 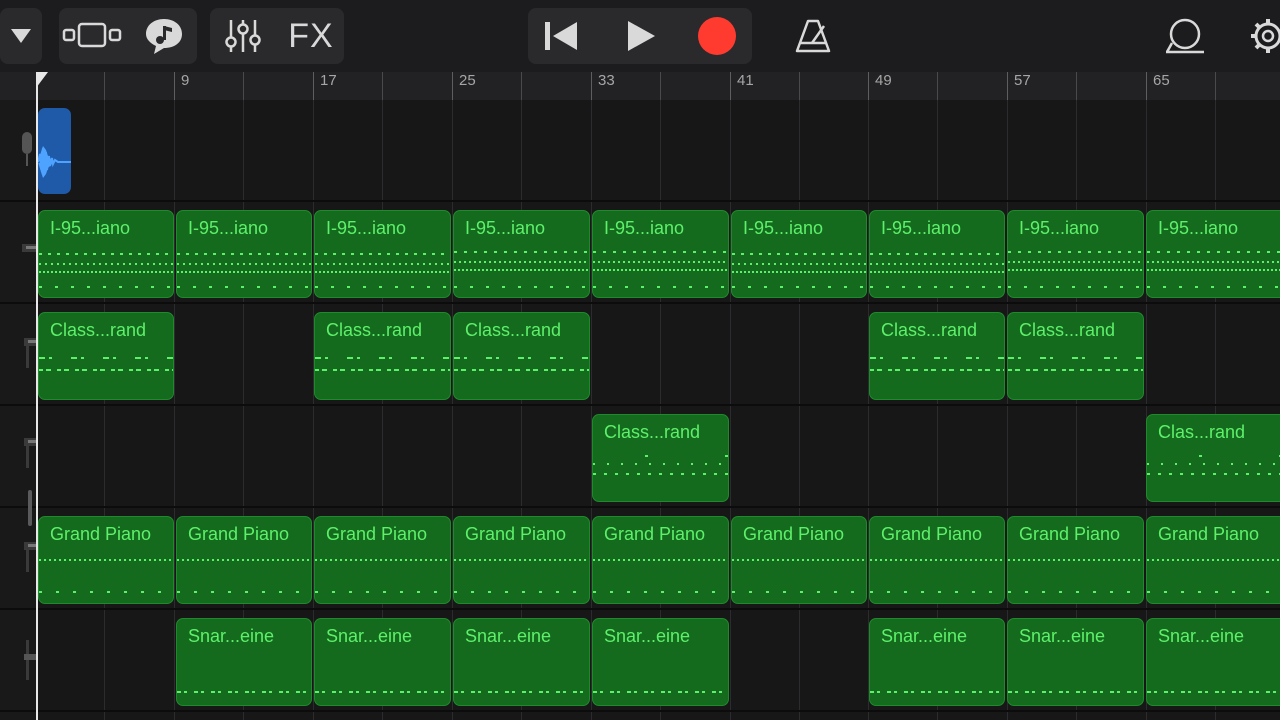 What do you see at coordinates (30, 453) in the screenshot?
I see `keyboard-instrument-icon` at bounding box center [30, 453].